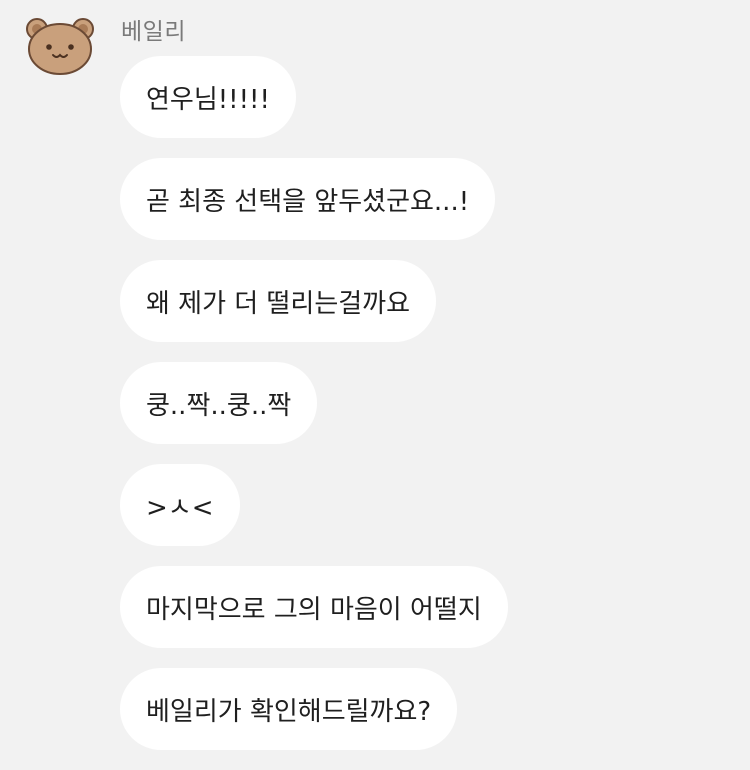 Image resolution: width=750 pixels, height=770 pixels. Describe the element at coordinates (208, 97) in the screenshot. I see `message-bubble: 연우님!!!!!` at that location.